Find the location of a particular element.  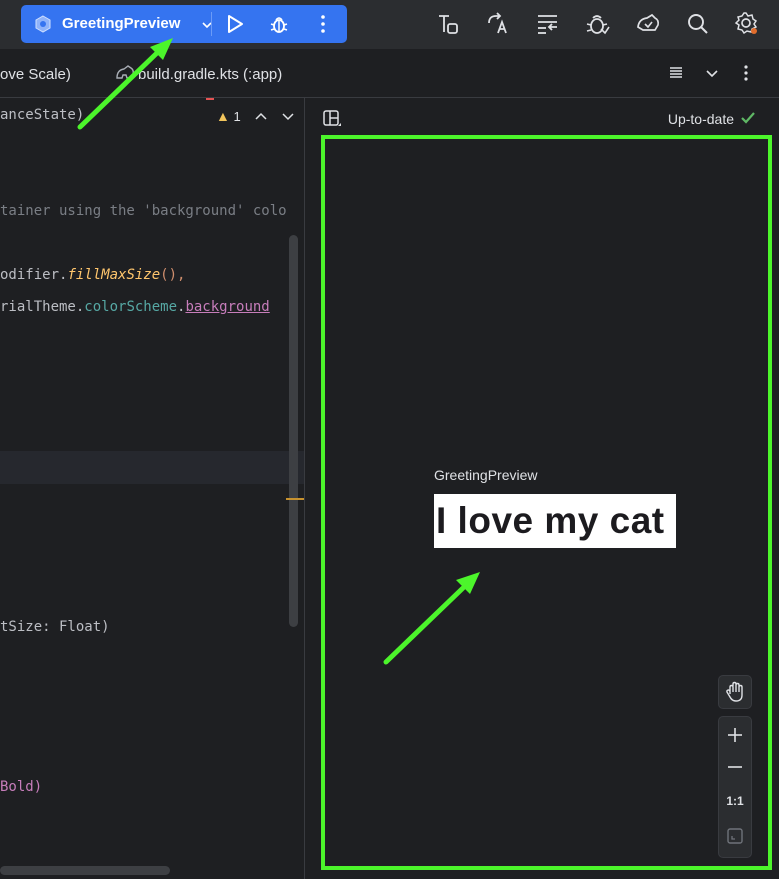

inspection-widget: ▲ 1 is located at coordinates (228, 116).